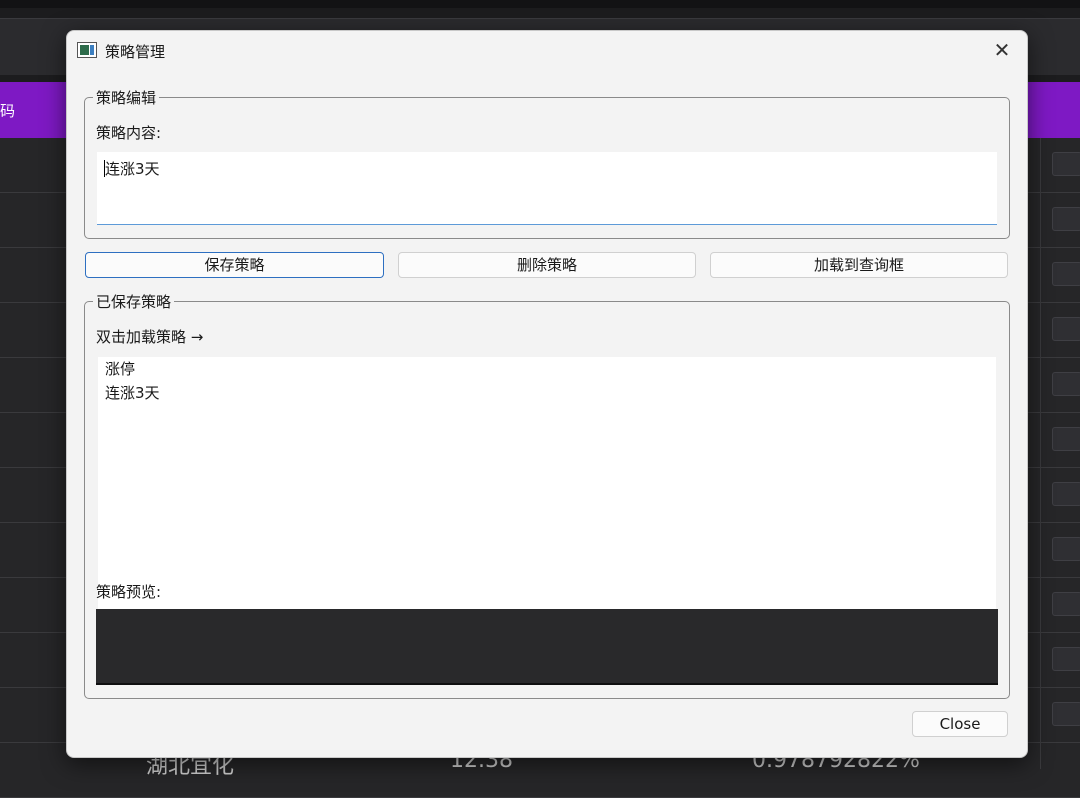  What do you see at coordinates (1040, 453) in the screenshot?
I see `column-divider` at bounding box center [1040, 453].